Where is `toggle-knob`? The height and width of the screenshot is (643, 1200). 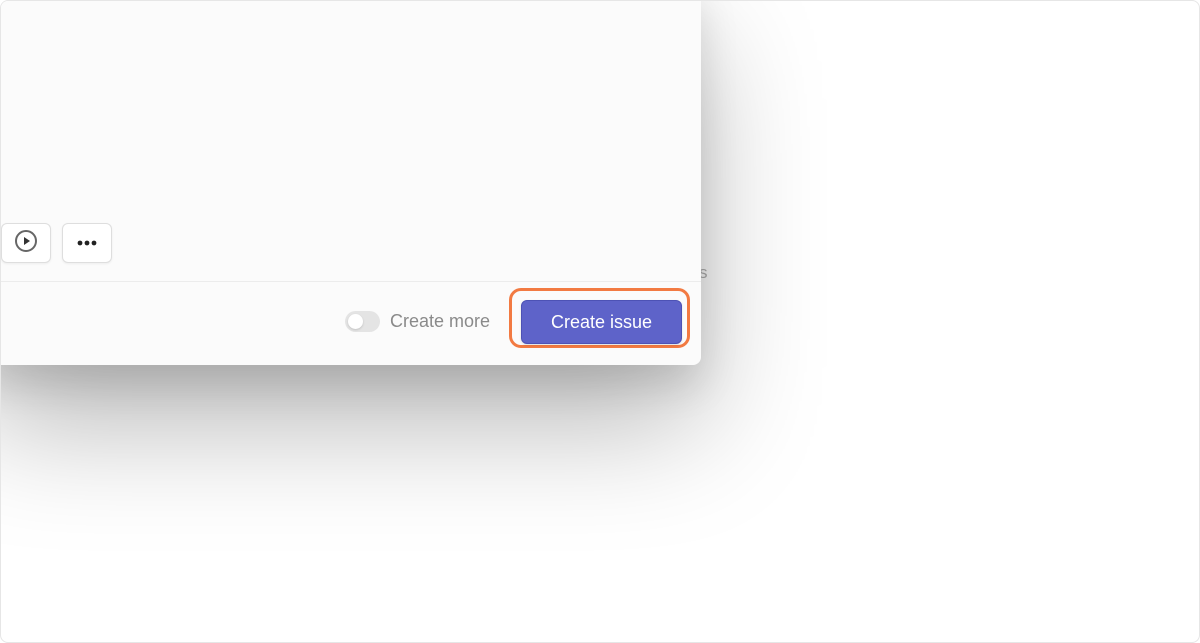 toggle-knob is located at coordinates (355, 321).